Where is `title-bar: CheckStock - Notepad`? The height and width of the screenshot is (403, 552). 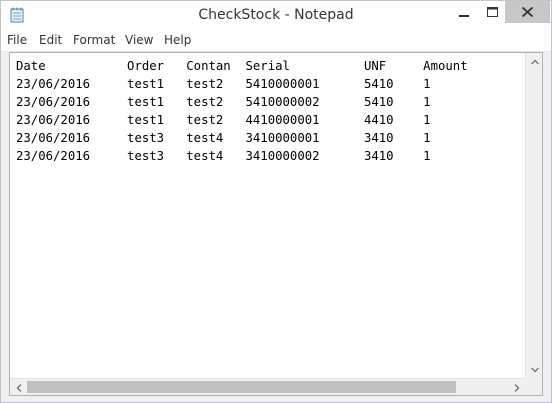
title-bar: CheckStock - Notepad is located at coordinates (276, 15).